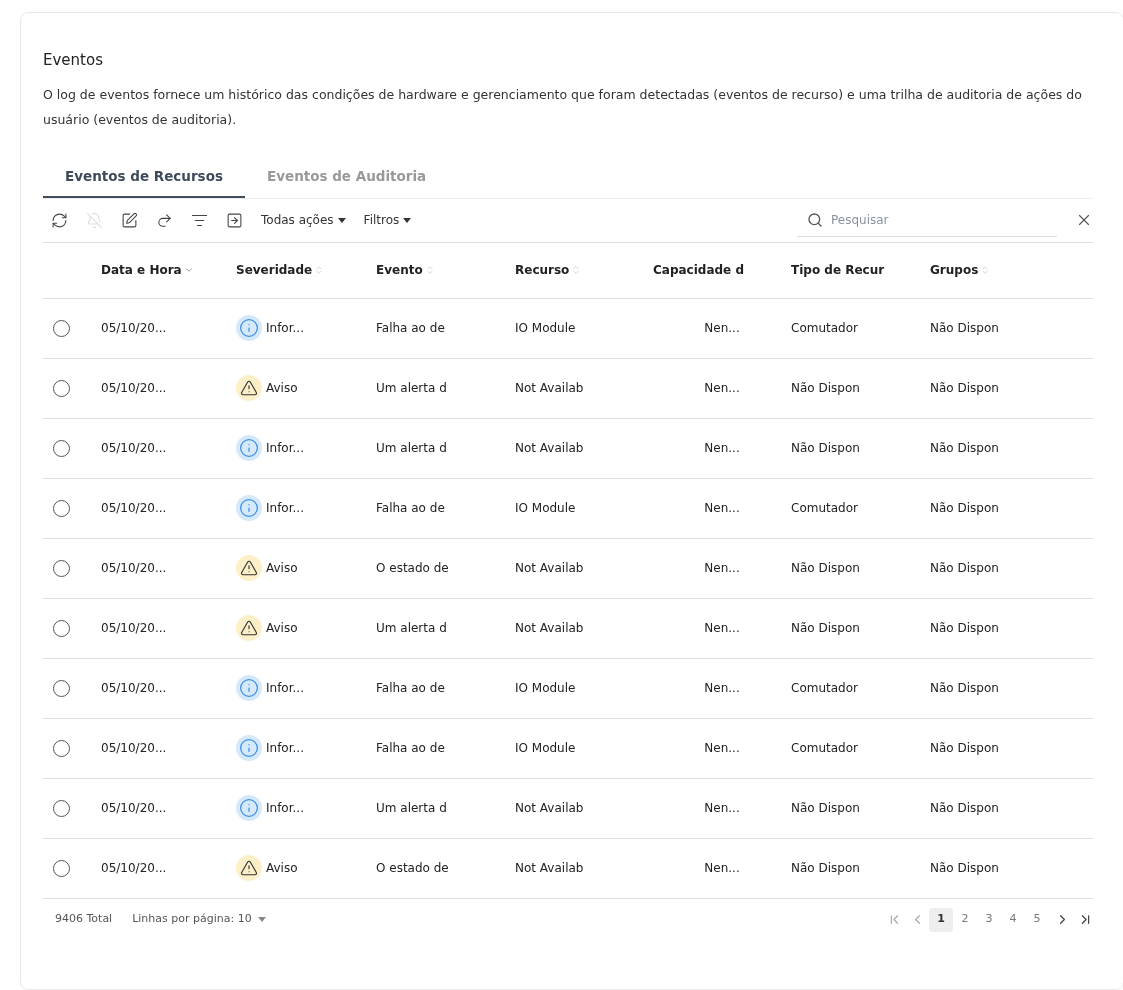  I want to click on search-field: Pesquisar, so click(931, 219).